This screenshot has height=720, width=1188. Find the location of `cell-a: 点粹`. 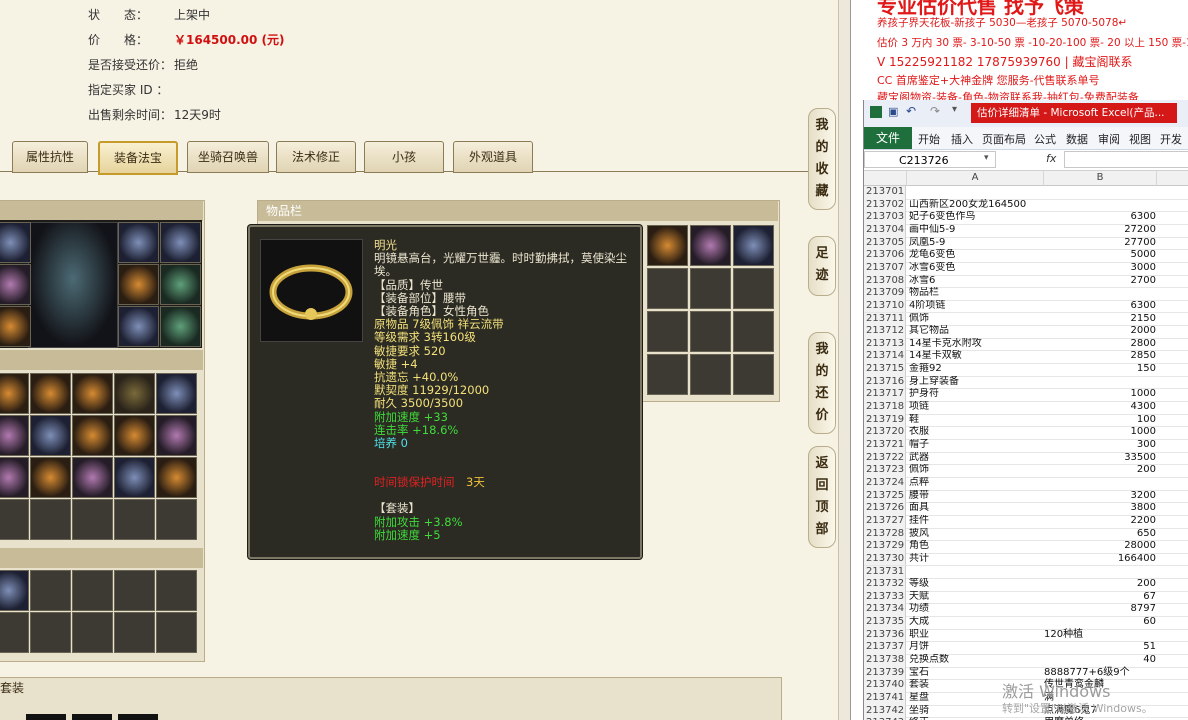

cell-a: 点粹 is located at coordinates (974, 483).